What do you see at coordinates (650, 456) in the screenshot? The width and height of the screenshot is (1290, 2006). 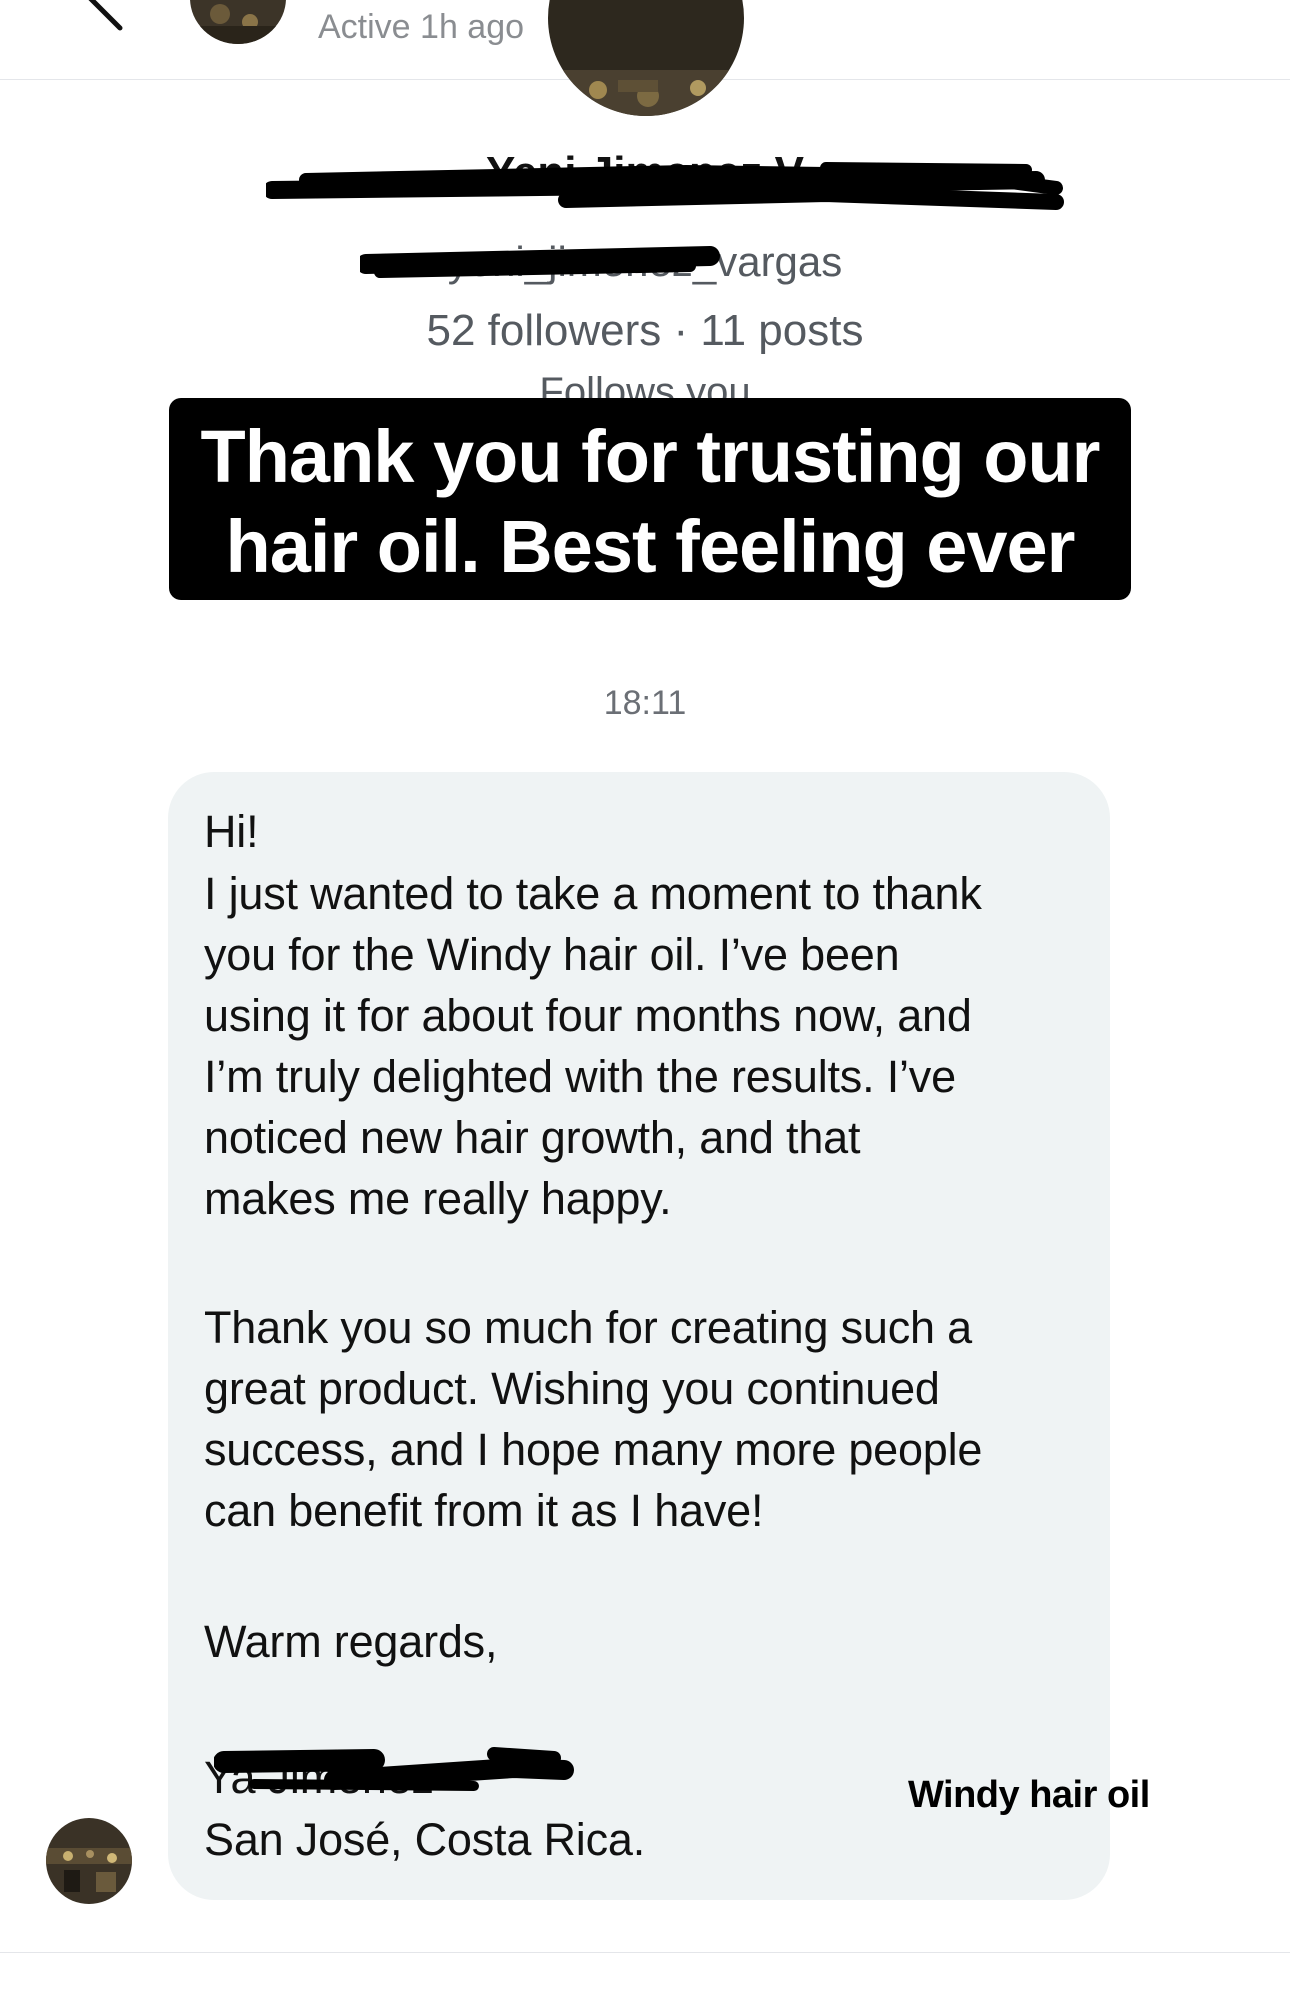 I see `caption-line-1: Thank you for trusting our` at bounding box center [650, 456].